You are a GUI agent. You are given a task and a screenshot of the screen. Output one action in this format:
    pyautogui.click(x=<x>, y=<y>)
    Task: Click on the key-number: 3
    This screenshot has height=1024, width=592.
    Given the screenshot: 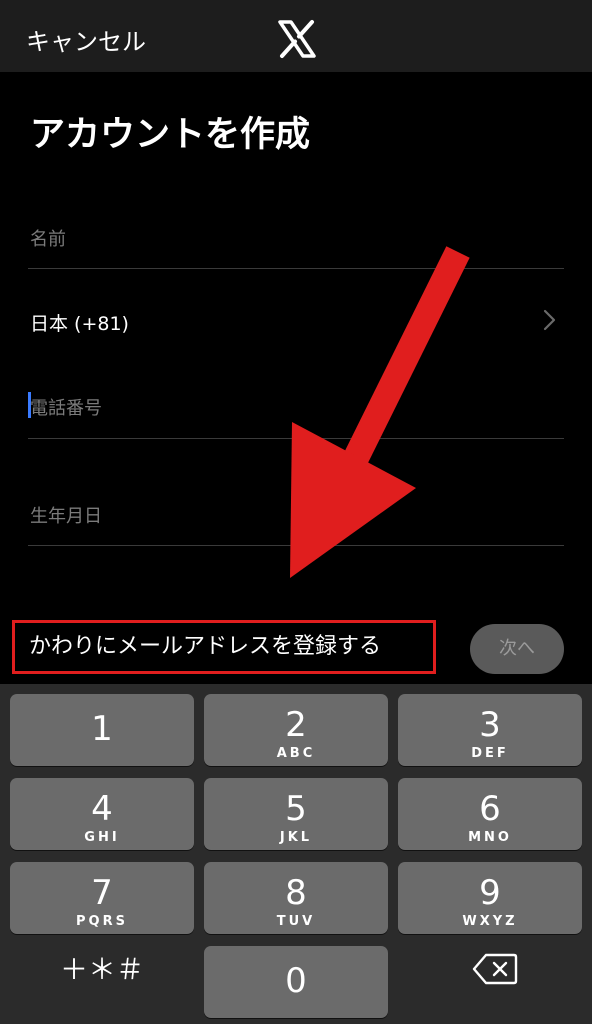 What is the action you would take?
    pyautogui.click(x=490, y=725)
    